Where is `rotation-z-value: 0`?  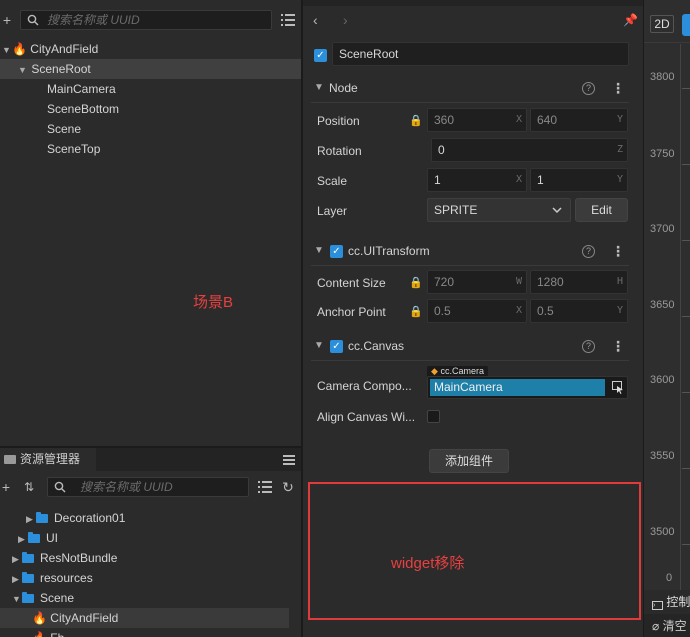
rotation-z-value: 0 is located at coordinates (441, 150).